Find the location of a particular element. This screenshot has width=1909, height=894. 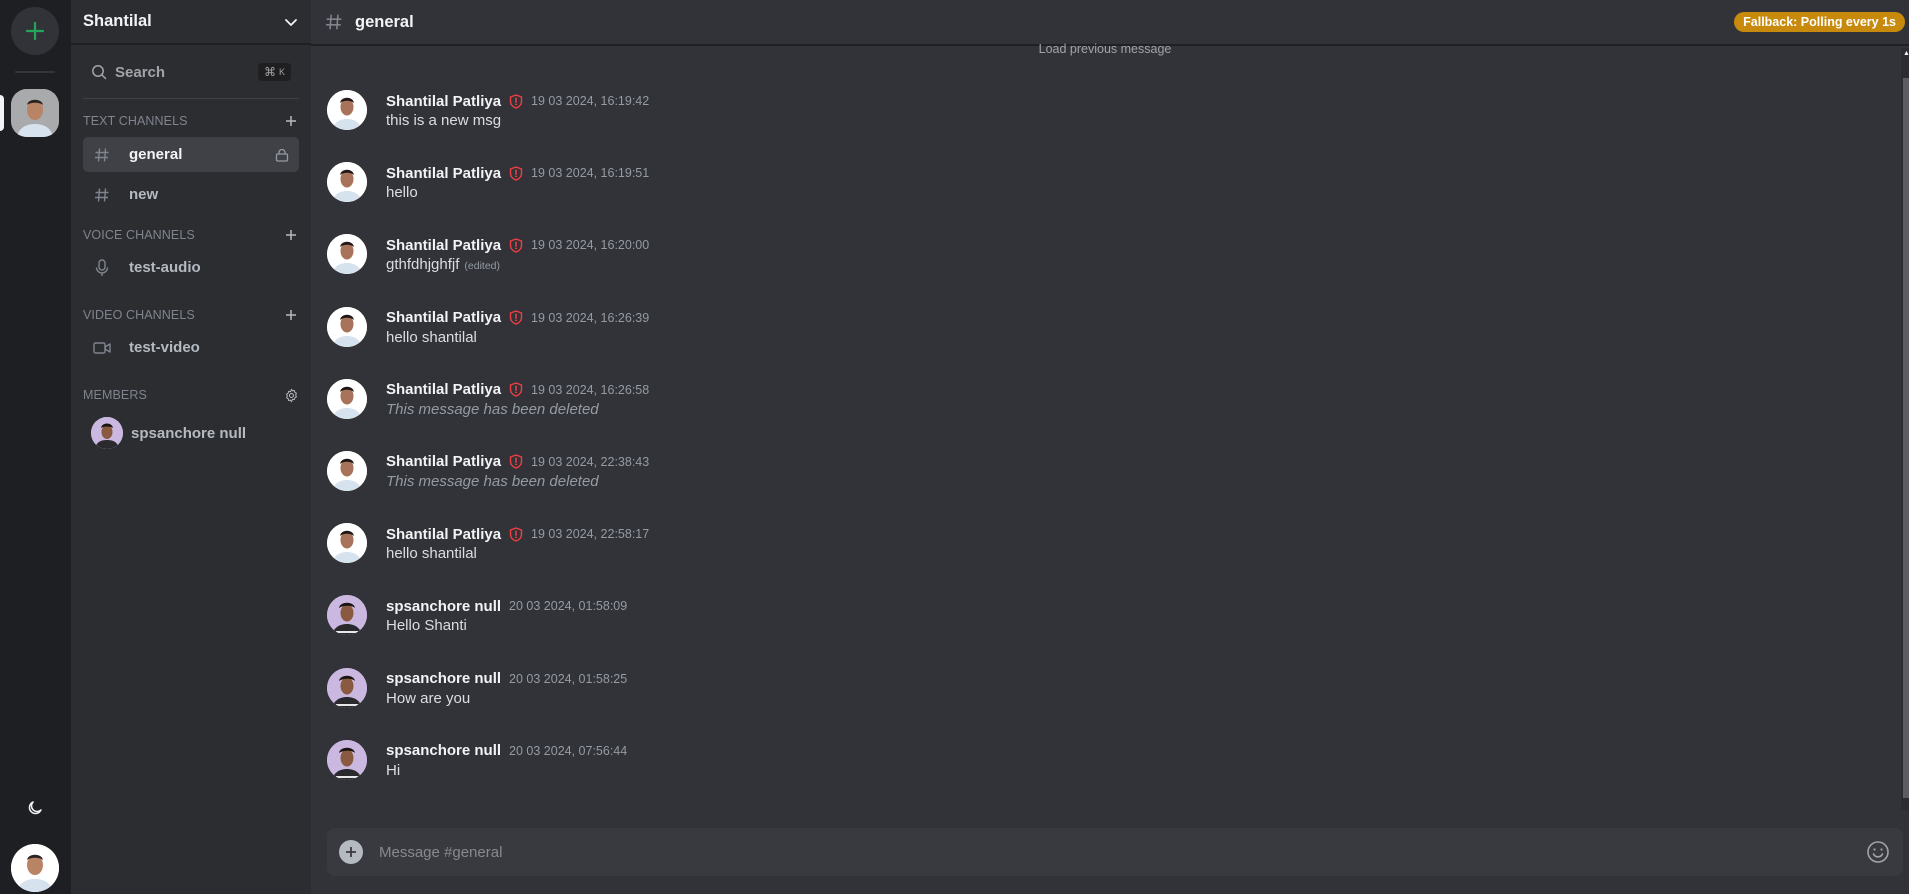

message-timestamp: 20 03 2024, 07:56:44 is located at coordinates (568, 750).